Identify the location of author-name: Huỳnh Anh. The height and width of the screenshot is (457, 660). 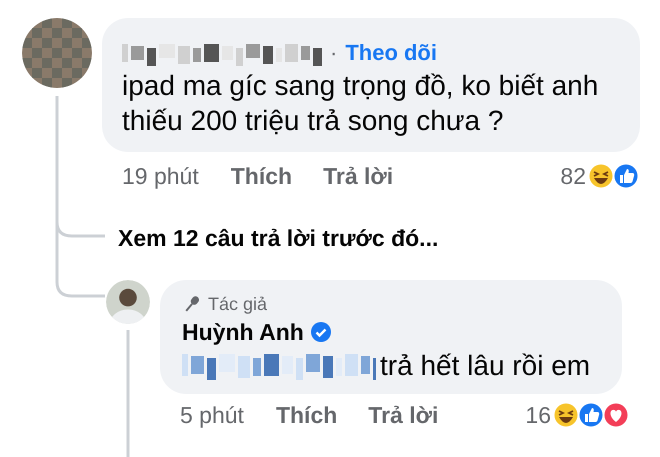
(243, 332).